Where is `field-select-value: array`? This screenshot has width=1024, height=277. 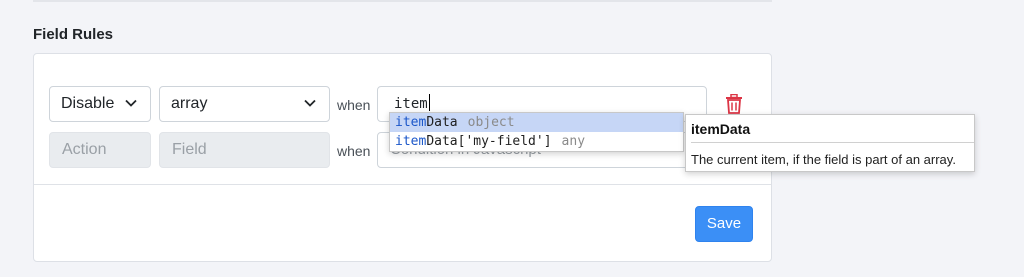
field-select-value: array is located at coordinates (189, 103).